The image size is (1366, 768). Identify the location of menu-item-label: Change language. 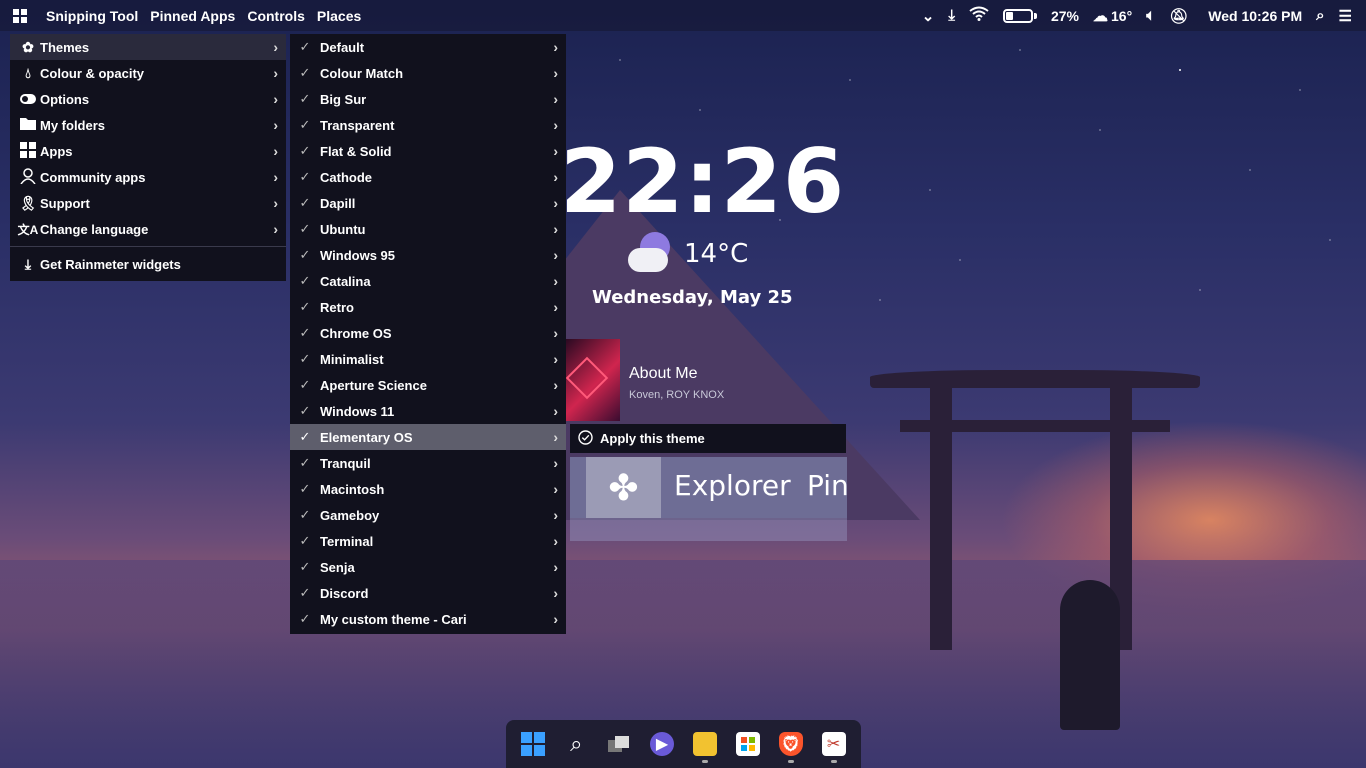
(94, 229).